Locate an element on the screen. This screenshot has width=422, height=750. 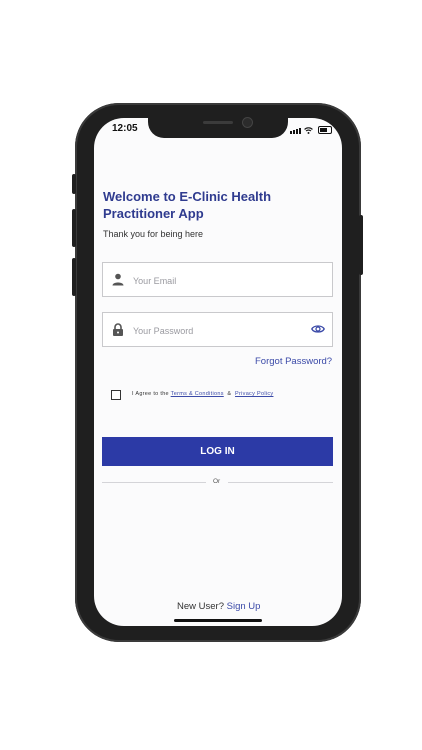
login-button: LOG IN is located at coordinates (217, 451).